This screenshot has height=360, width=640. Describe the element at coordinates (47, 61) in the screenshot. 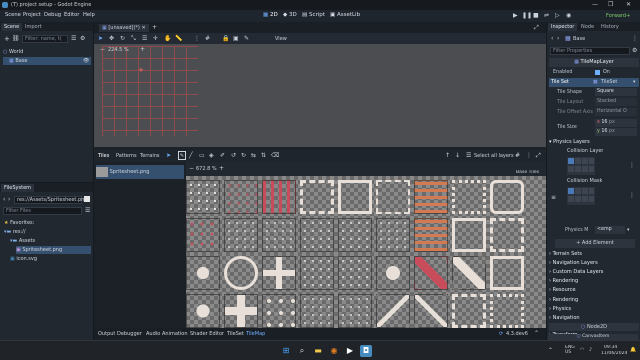

I see `tree-item-base: ▦ Base 👁` at that location.